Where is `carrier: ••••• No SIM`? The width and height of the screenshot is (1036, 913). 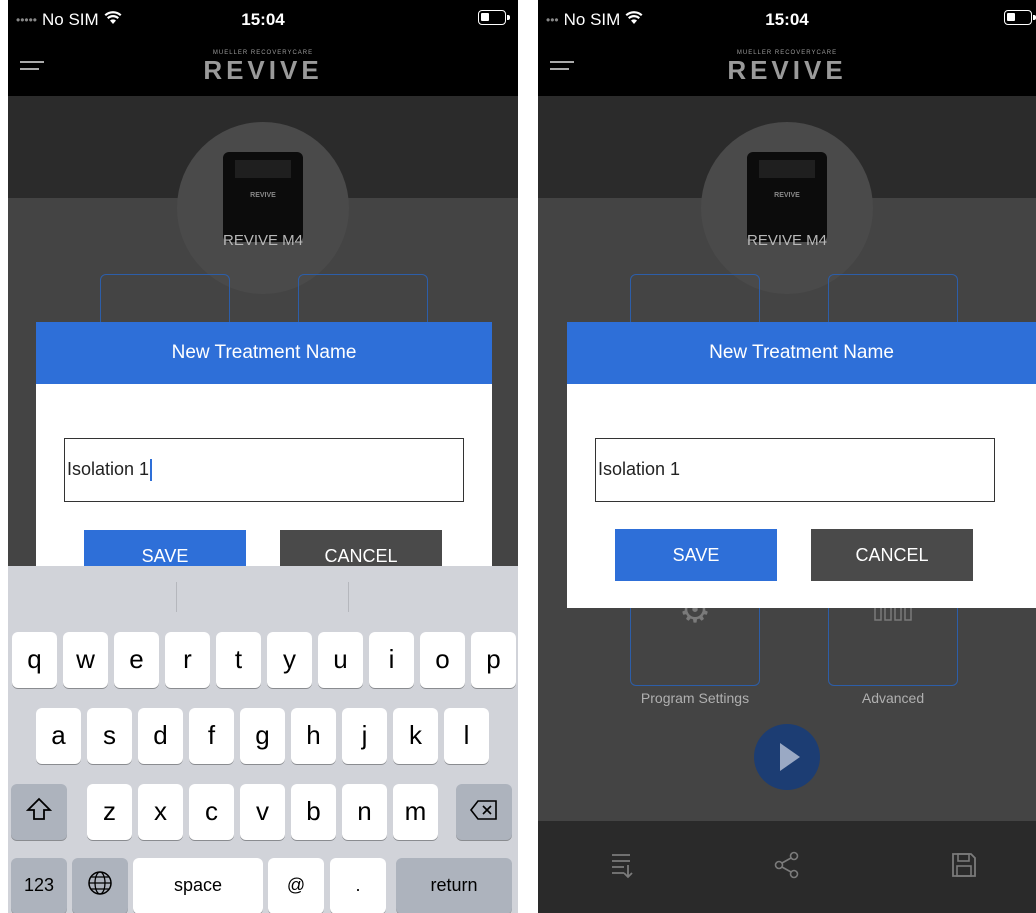
carrier: ••••• No SIM is located at coordinates (69, 20).